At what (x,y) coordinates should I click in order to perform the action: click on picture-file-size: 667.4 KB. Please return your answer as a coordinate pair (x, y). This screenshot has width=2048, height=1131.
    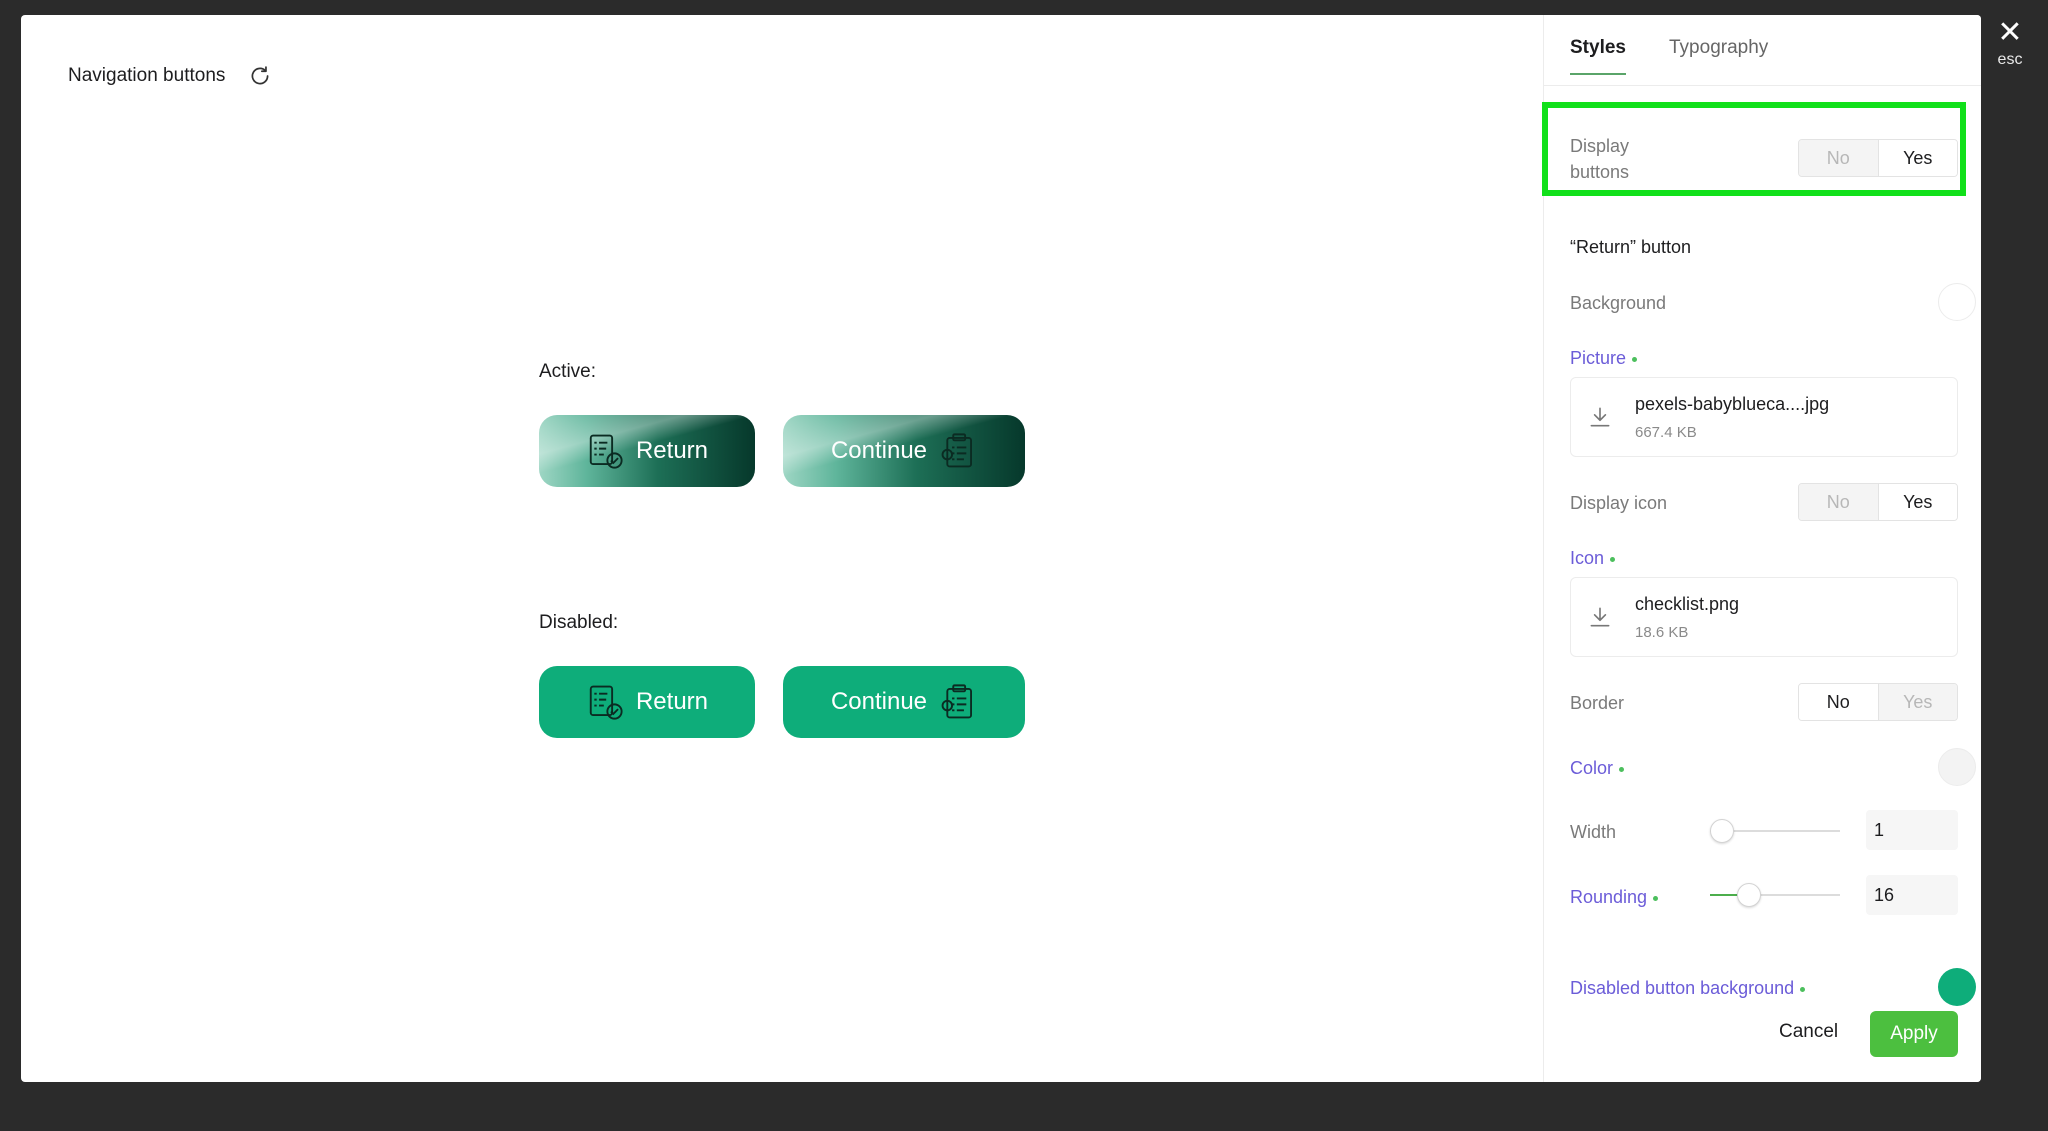
    Looking at the image, I should click on (1666, 432).